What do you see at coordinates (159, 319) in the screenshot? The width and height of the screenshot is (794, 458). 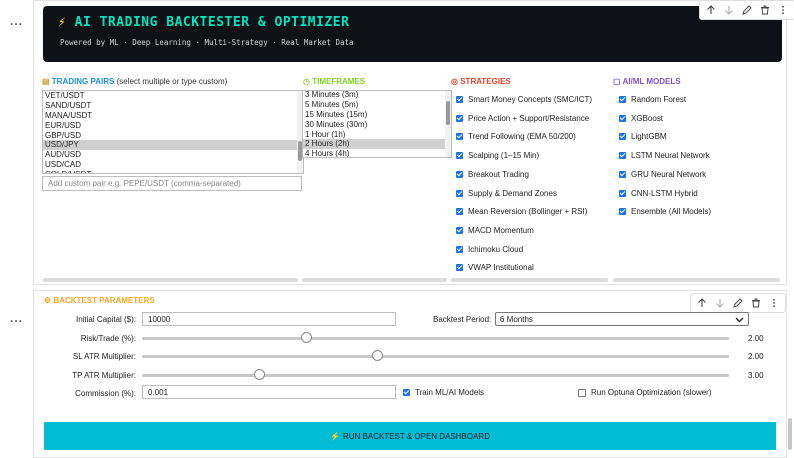 I see `capital-value: 10000` at bounding box center [159, 319].